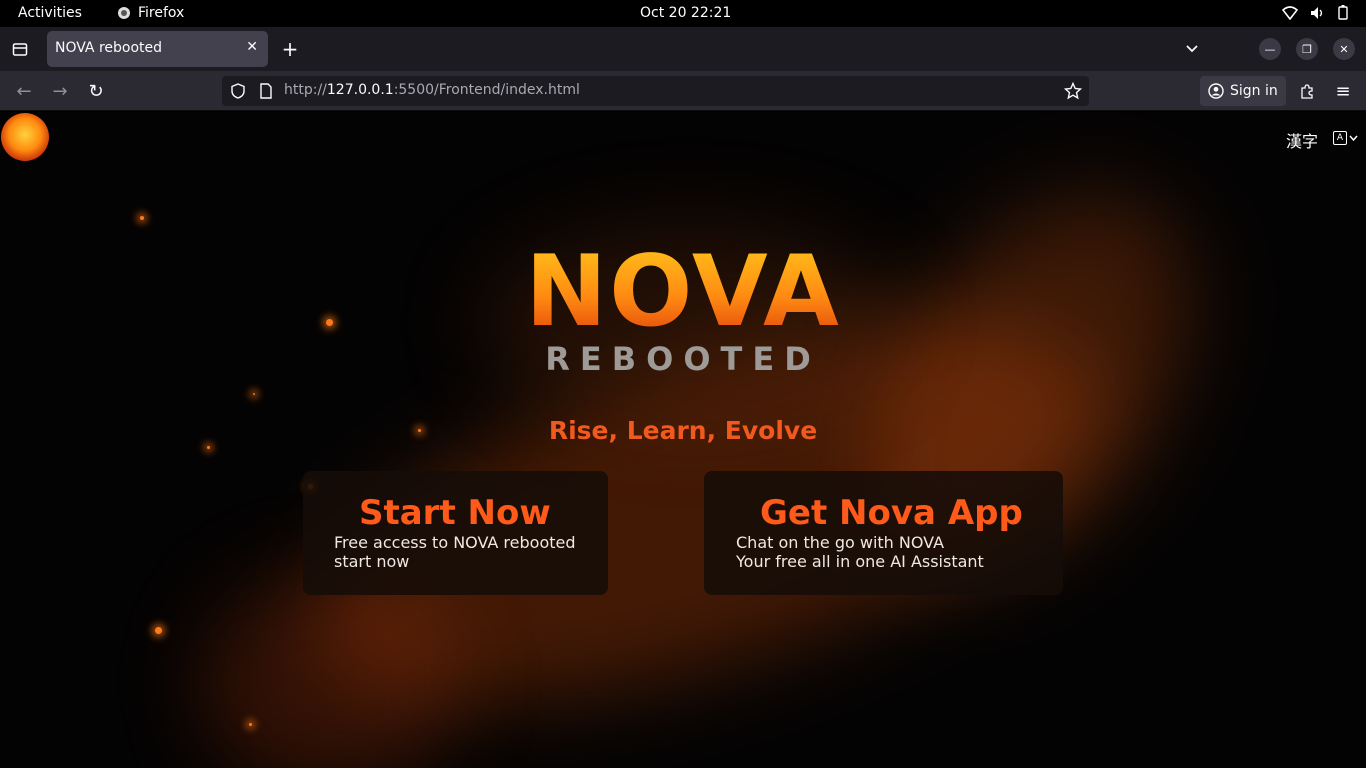 The image size is (1366, 768). What do you see at coordinates (1216, 91) in the screenshot?
I see `account-icon` at bounding box center [1216, 91].